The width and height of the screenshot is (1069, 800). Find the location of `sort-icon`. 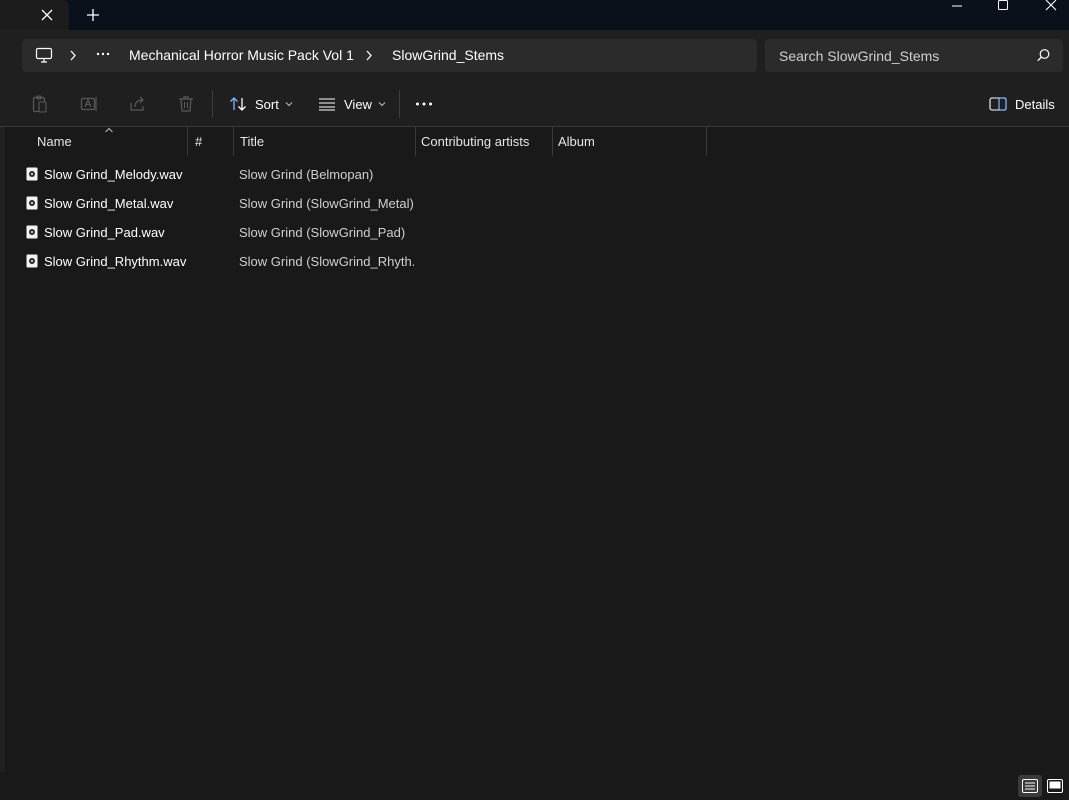

sort-icon is located at coordinates (238, 104).